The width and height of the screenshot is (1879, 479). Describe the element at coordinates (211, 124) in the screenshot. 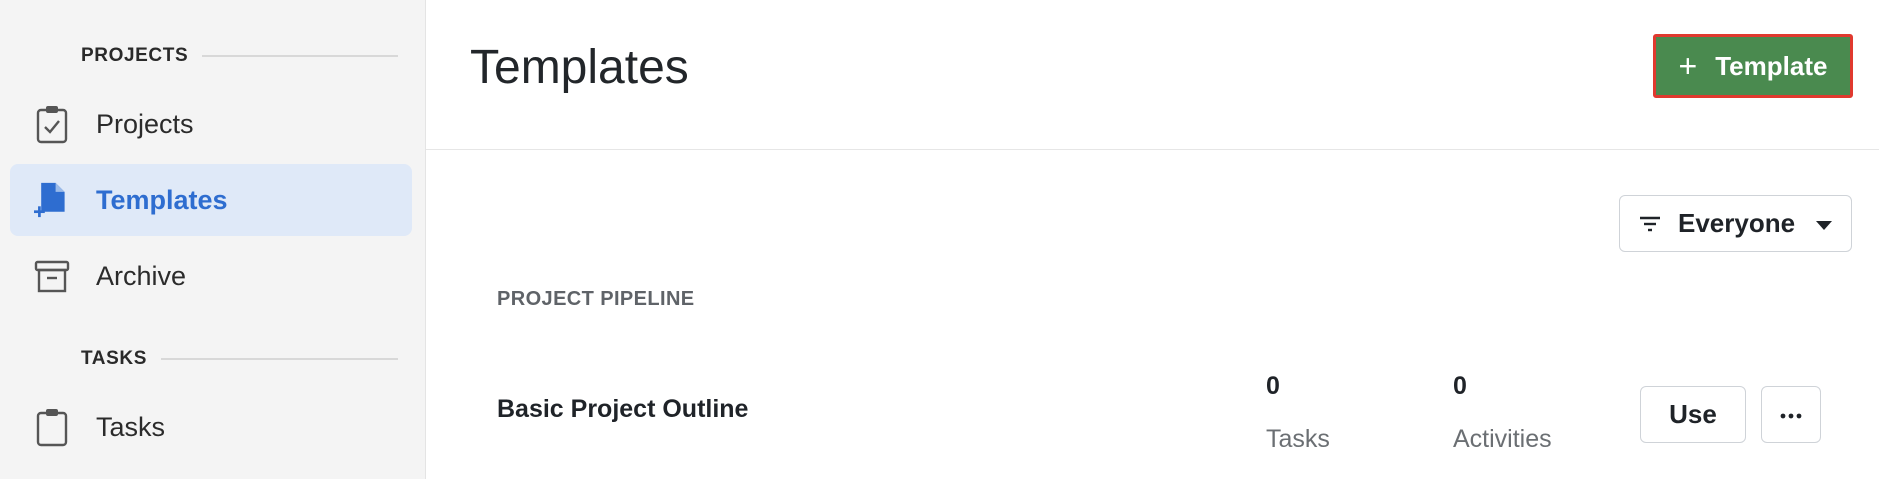

I see `sidebar-item-projects: Projects` at that location.